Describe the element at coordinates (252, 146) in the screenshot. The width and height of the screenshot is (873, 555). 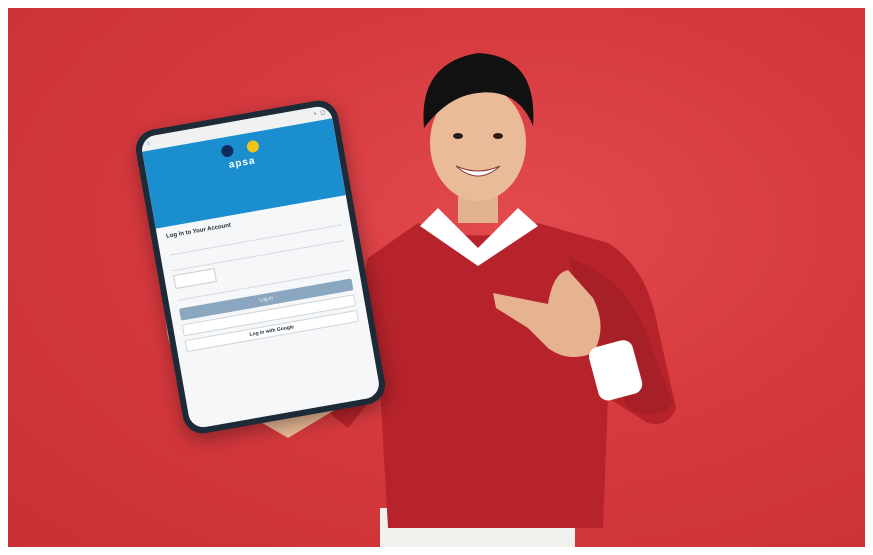
I see `emblem-icon` at that location.